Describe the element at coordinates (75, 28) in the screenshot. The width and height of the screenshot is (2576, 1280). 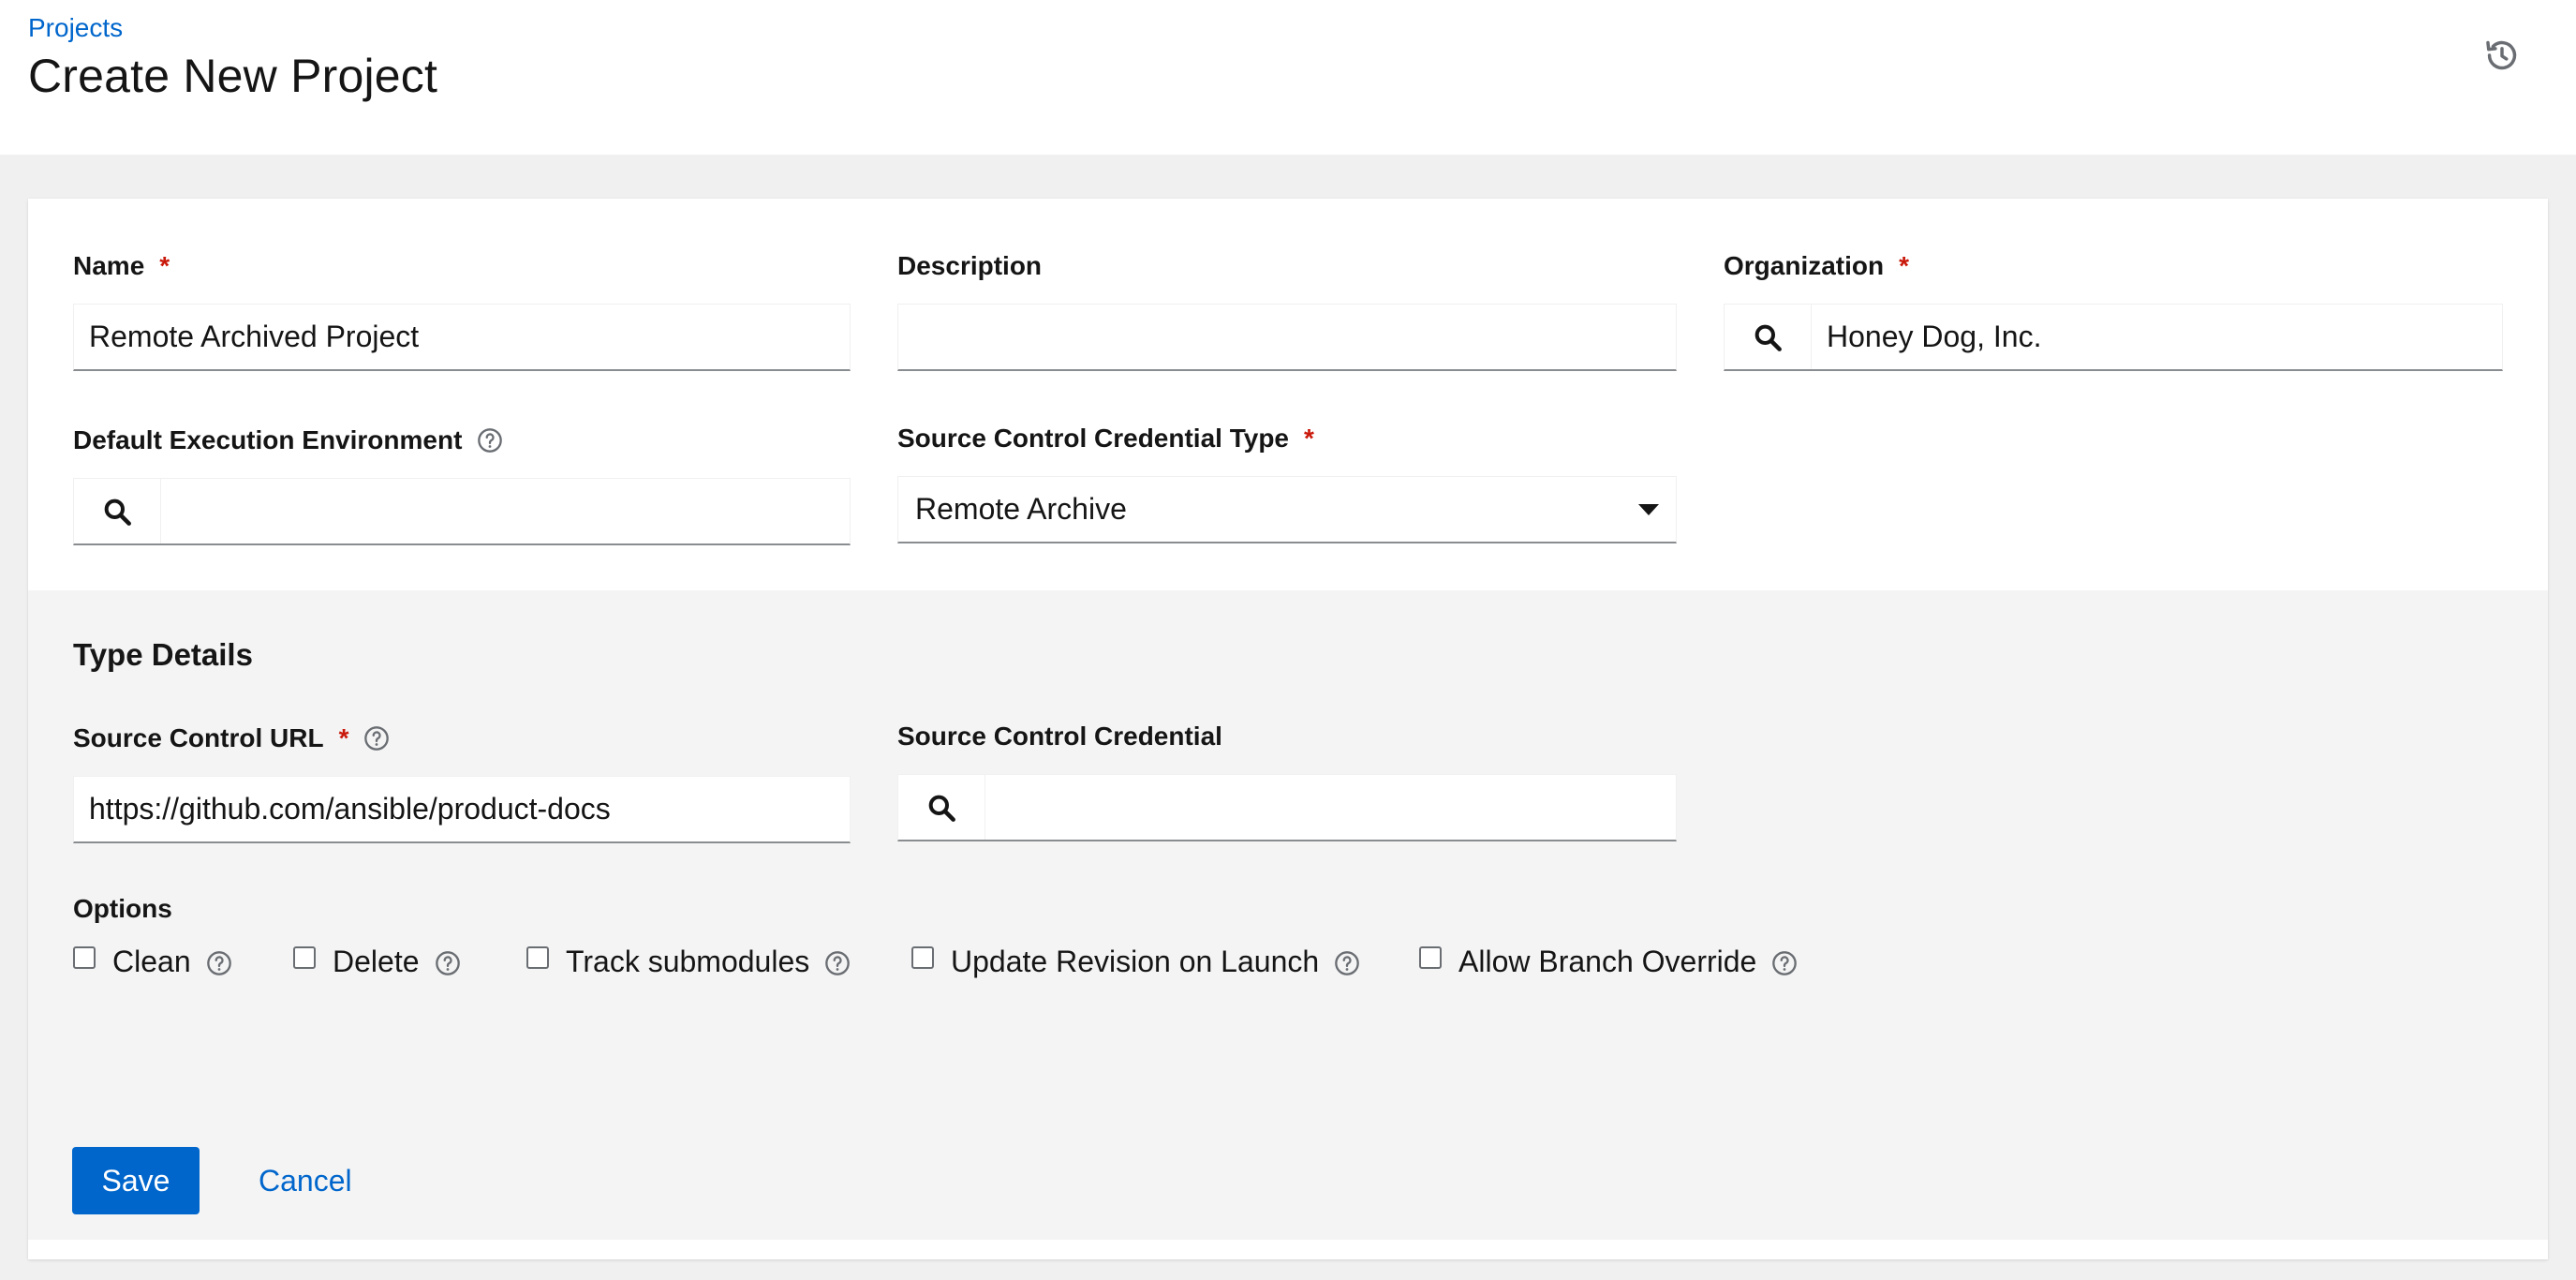
I see `breadcrumb-projects: Projects` at that location.